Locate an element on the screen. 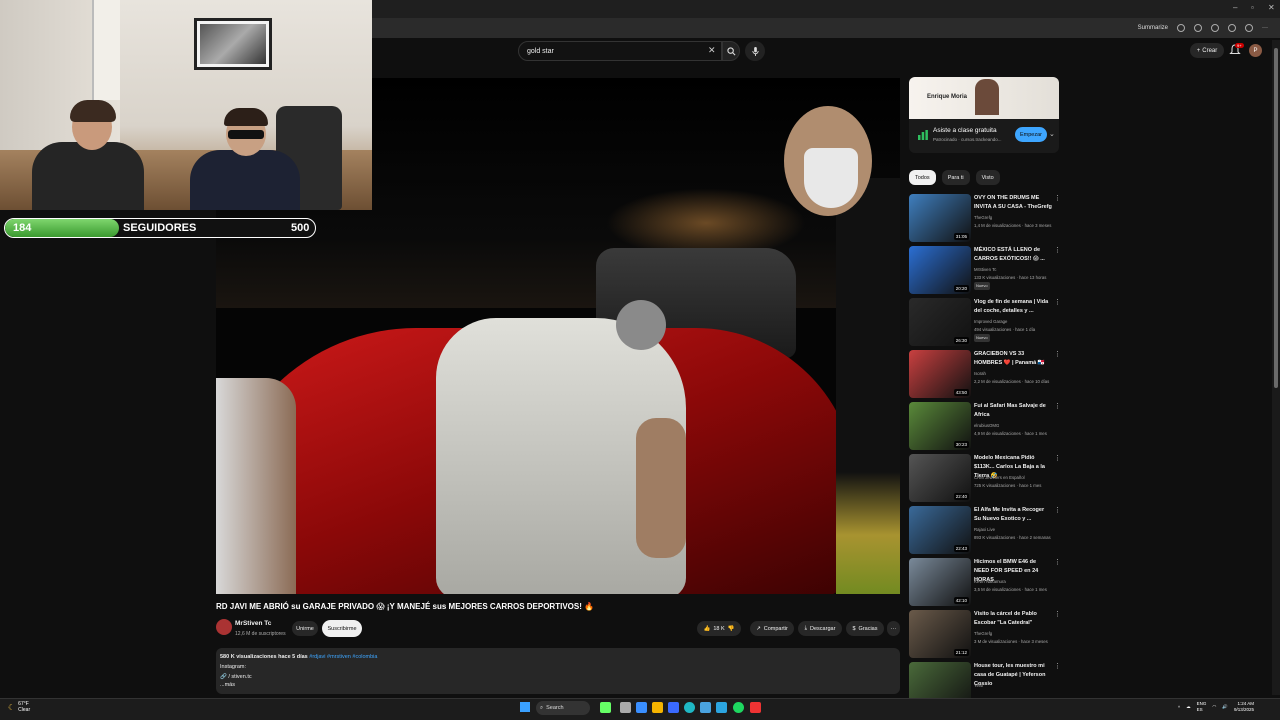 The height and width of the screenshot is (720, 1280). channel-name: MrStiven Tc is located at coordinates (253, 623).